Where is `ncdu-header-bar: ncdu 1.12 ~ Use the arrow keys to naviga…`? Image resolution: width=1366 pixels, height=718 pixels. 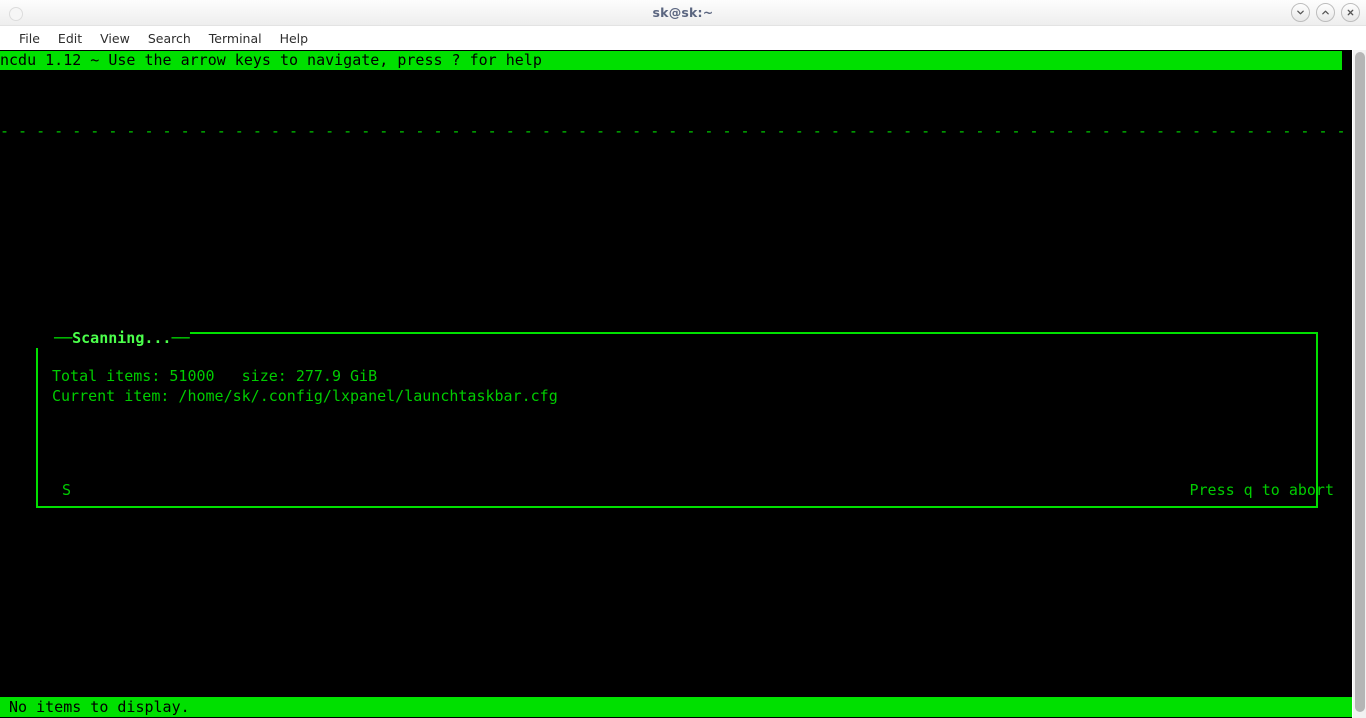 ncdu-header-bar: ncdu 1.12 ~ Use the arrow keys to naviga… is located at coordinates (671, 60).